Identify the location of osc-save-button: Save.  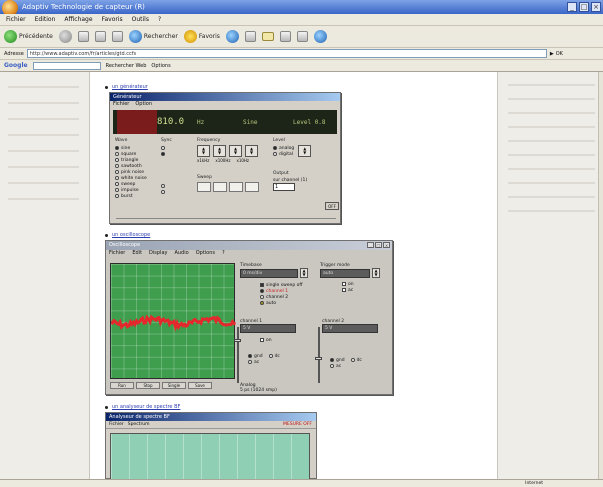
(200, 385).